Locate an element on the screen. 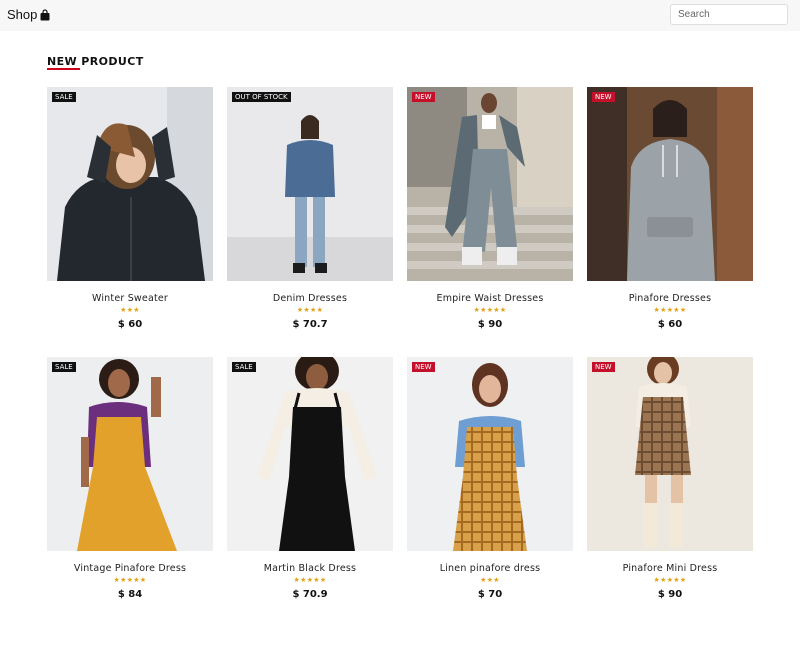 Image resolution: width=800 pixels, height=648 pixels. product-price: $ 70 is located at coordinates (490, 594).